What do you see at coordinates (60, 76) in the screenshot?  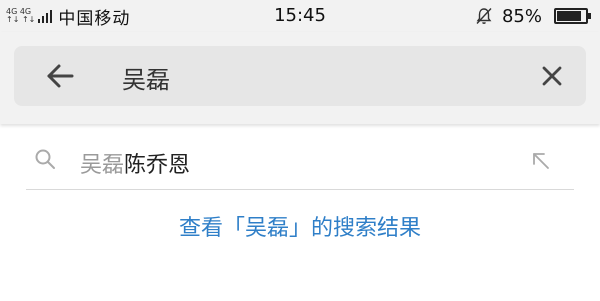 I see `back-arrow-icon` at bounding box center [60, 76].